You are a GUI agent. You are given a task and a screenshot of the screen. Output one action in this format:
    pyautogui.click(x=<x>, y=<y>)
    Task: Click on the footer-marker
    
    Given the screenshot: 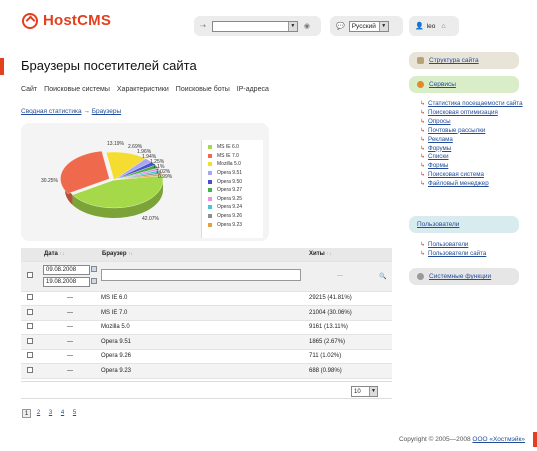 What is the action you would take?
    pyautogui.click(x=535, y=439)
    